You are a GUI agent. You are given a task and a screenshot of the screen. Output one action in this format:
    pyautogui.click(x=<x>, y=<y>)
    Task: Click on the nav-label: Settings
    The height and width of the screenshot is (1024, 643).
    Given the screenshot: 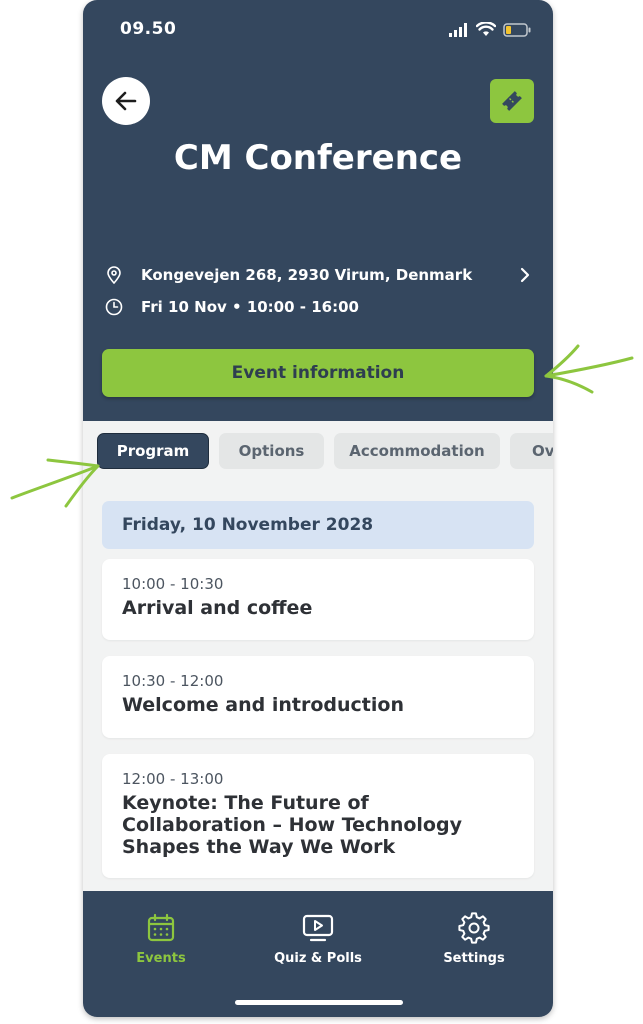 What is the action you would take?
    pyautogui.click(x=474, y=958)
    